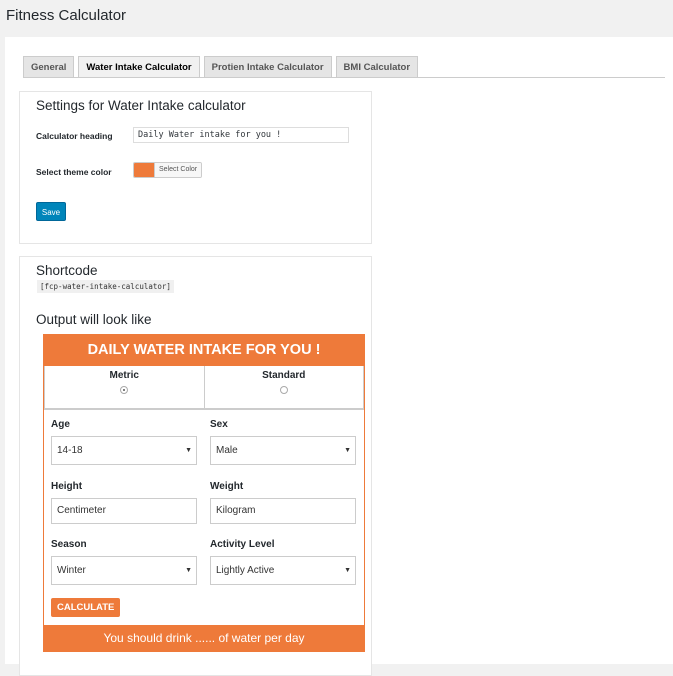 Image resolution: width=673 pixels, height=676 pixels. I want to click on color-swatch, so click(144, 170).